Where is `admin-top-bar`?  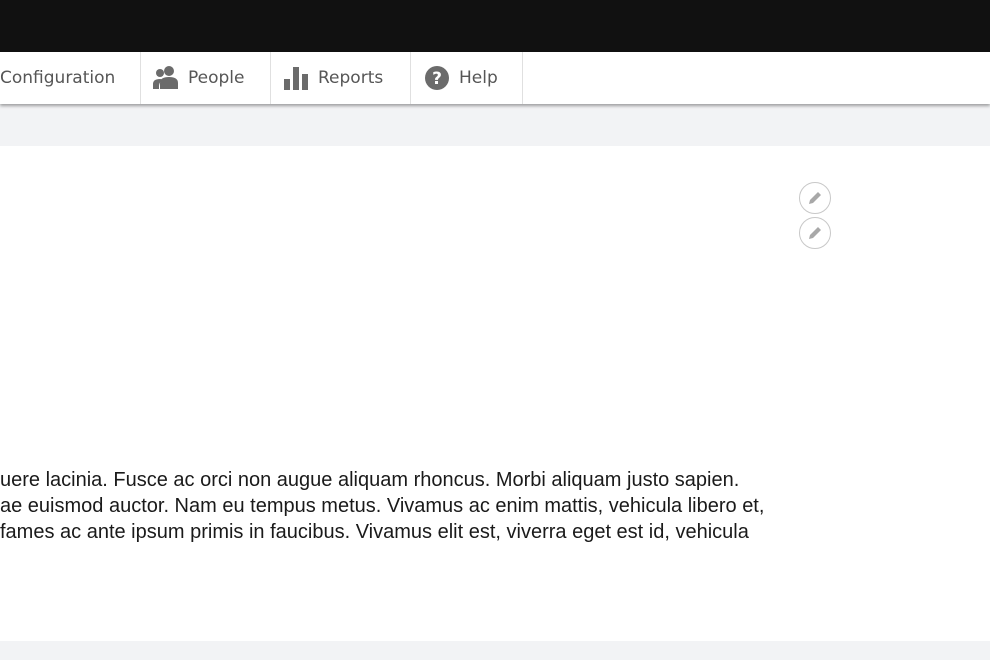 admin-top-bar is located at coordinates (495, 26).